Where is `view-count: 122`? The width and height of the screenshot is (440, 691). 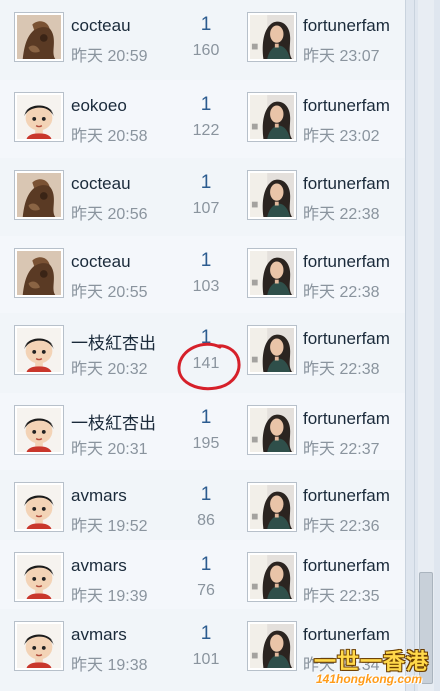
view-count: 122 is located at coordinates (206, 130).